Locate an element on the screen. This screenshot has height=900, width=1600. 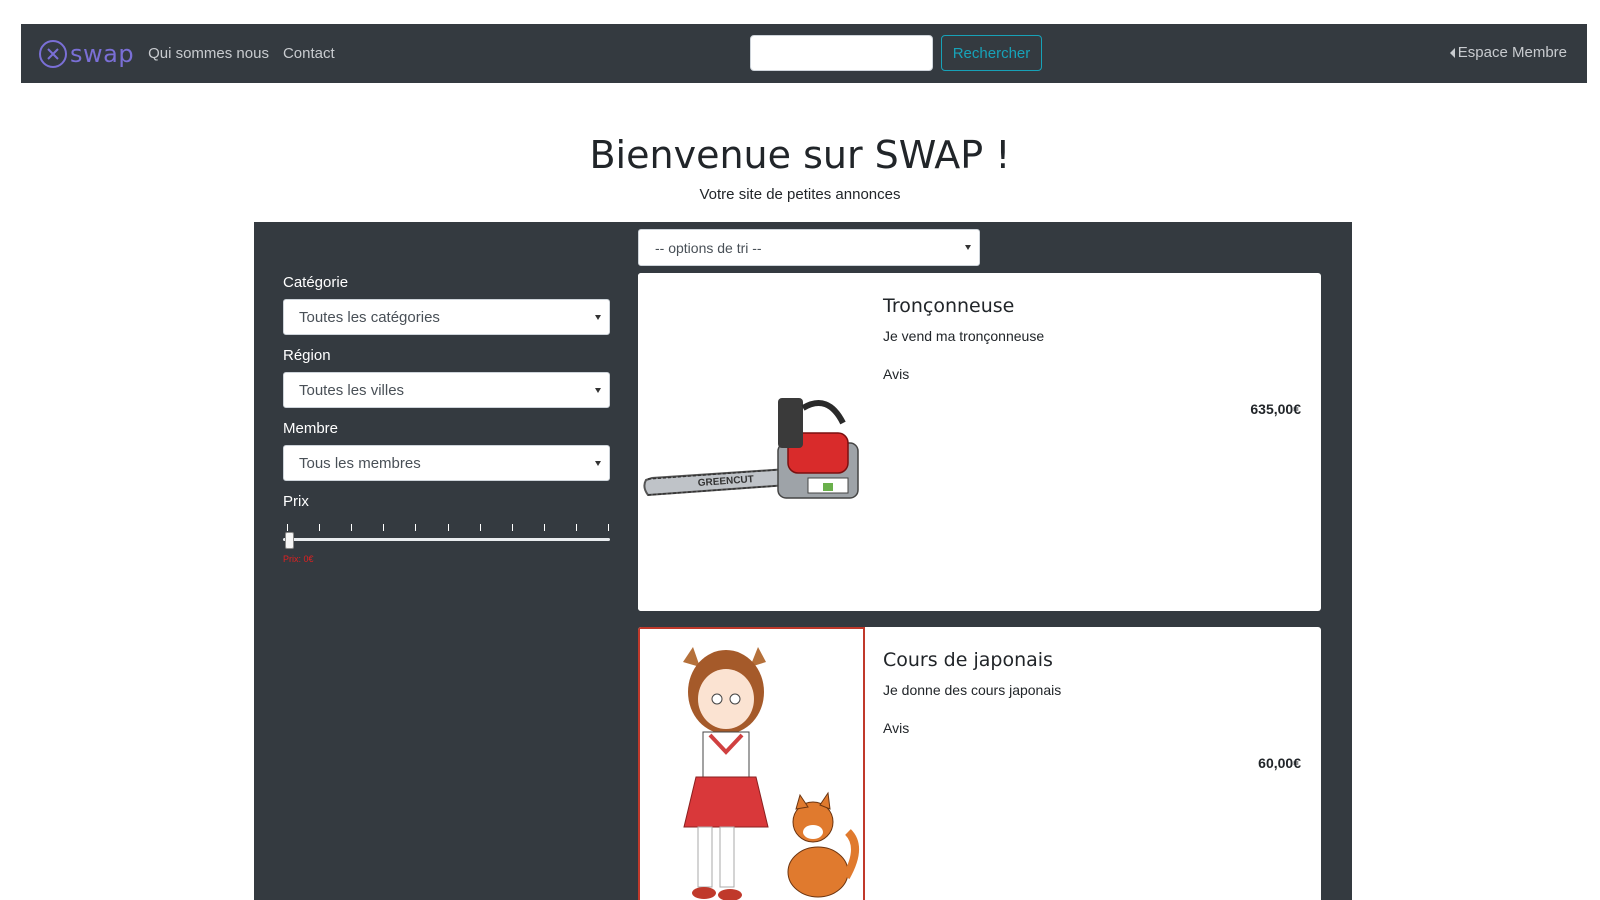
category-select-value: Toutes les catégories is located at coordinates (369, 317).